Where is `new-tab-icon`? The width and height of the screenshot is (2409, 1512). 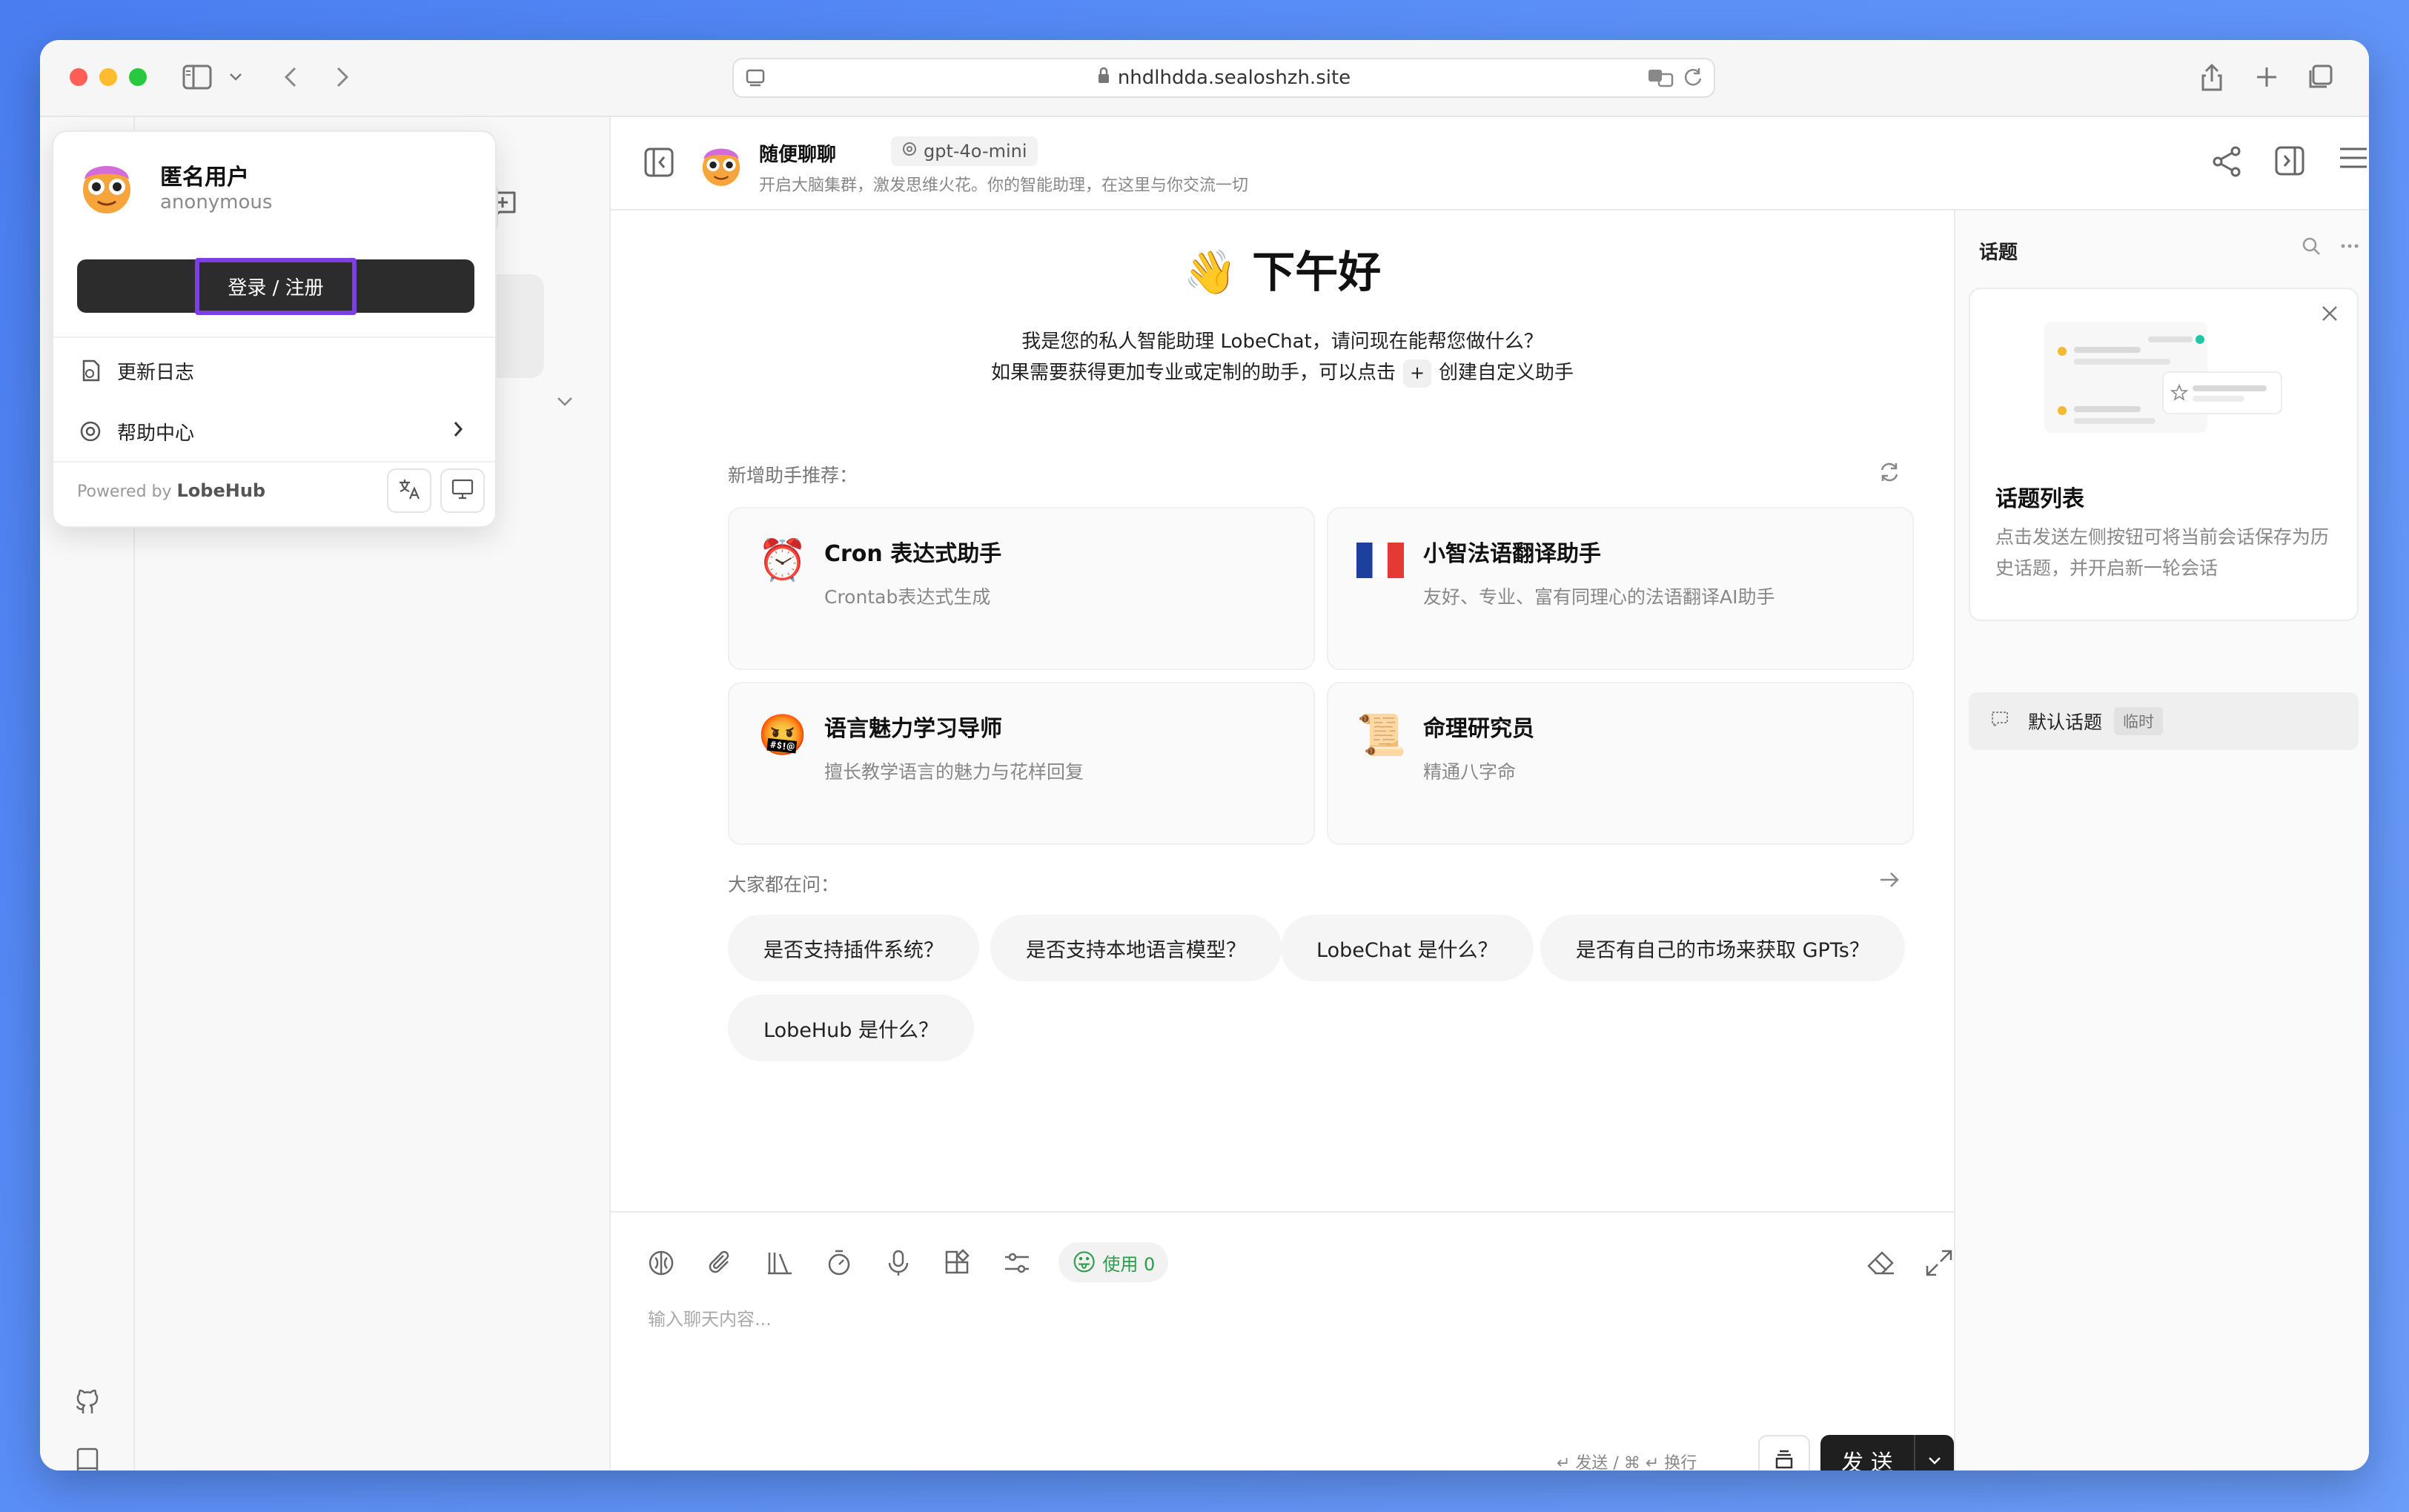 new-tab-icon is located at coordinates (2266, 77).